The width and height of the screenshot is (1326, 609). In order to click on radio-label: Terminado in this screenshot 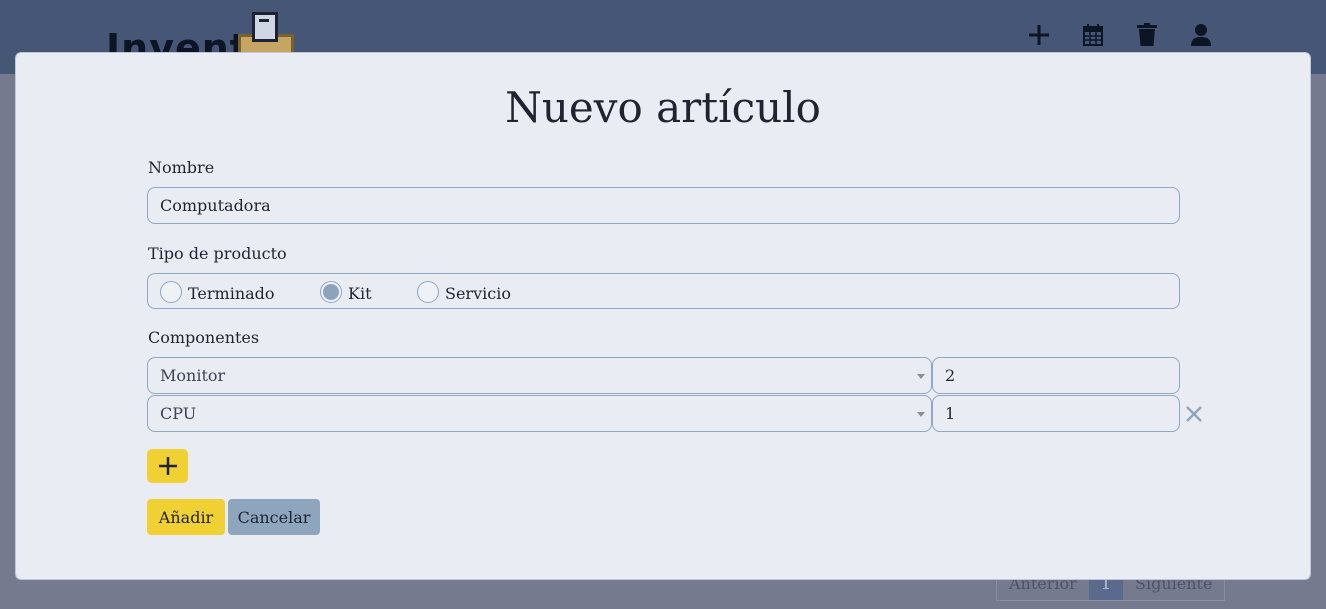, I will do `click(231, 293)`.